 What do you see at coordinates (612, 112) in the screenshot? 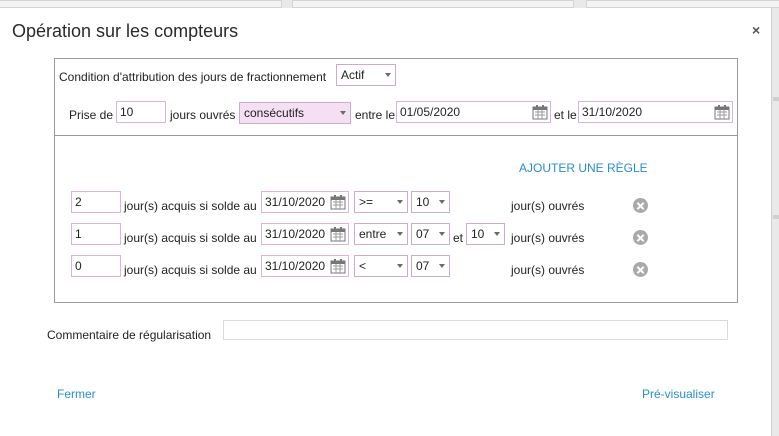
I see `end-date-value: 31/10/2020` at bounding box center [612, 112].